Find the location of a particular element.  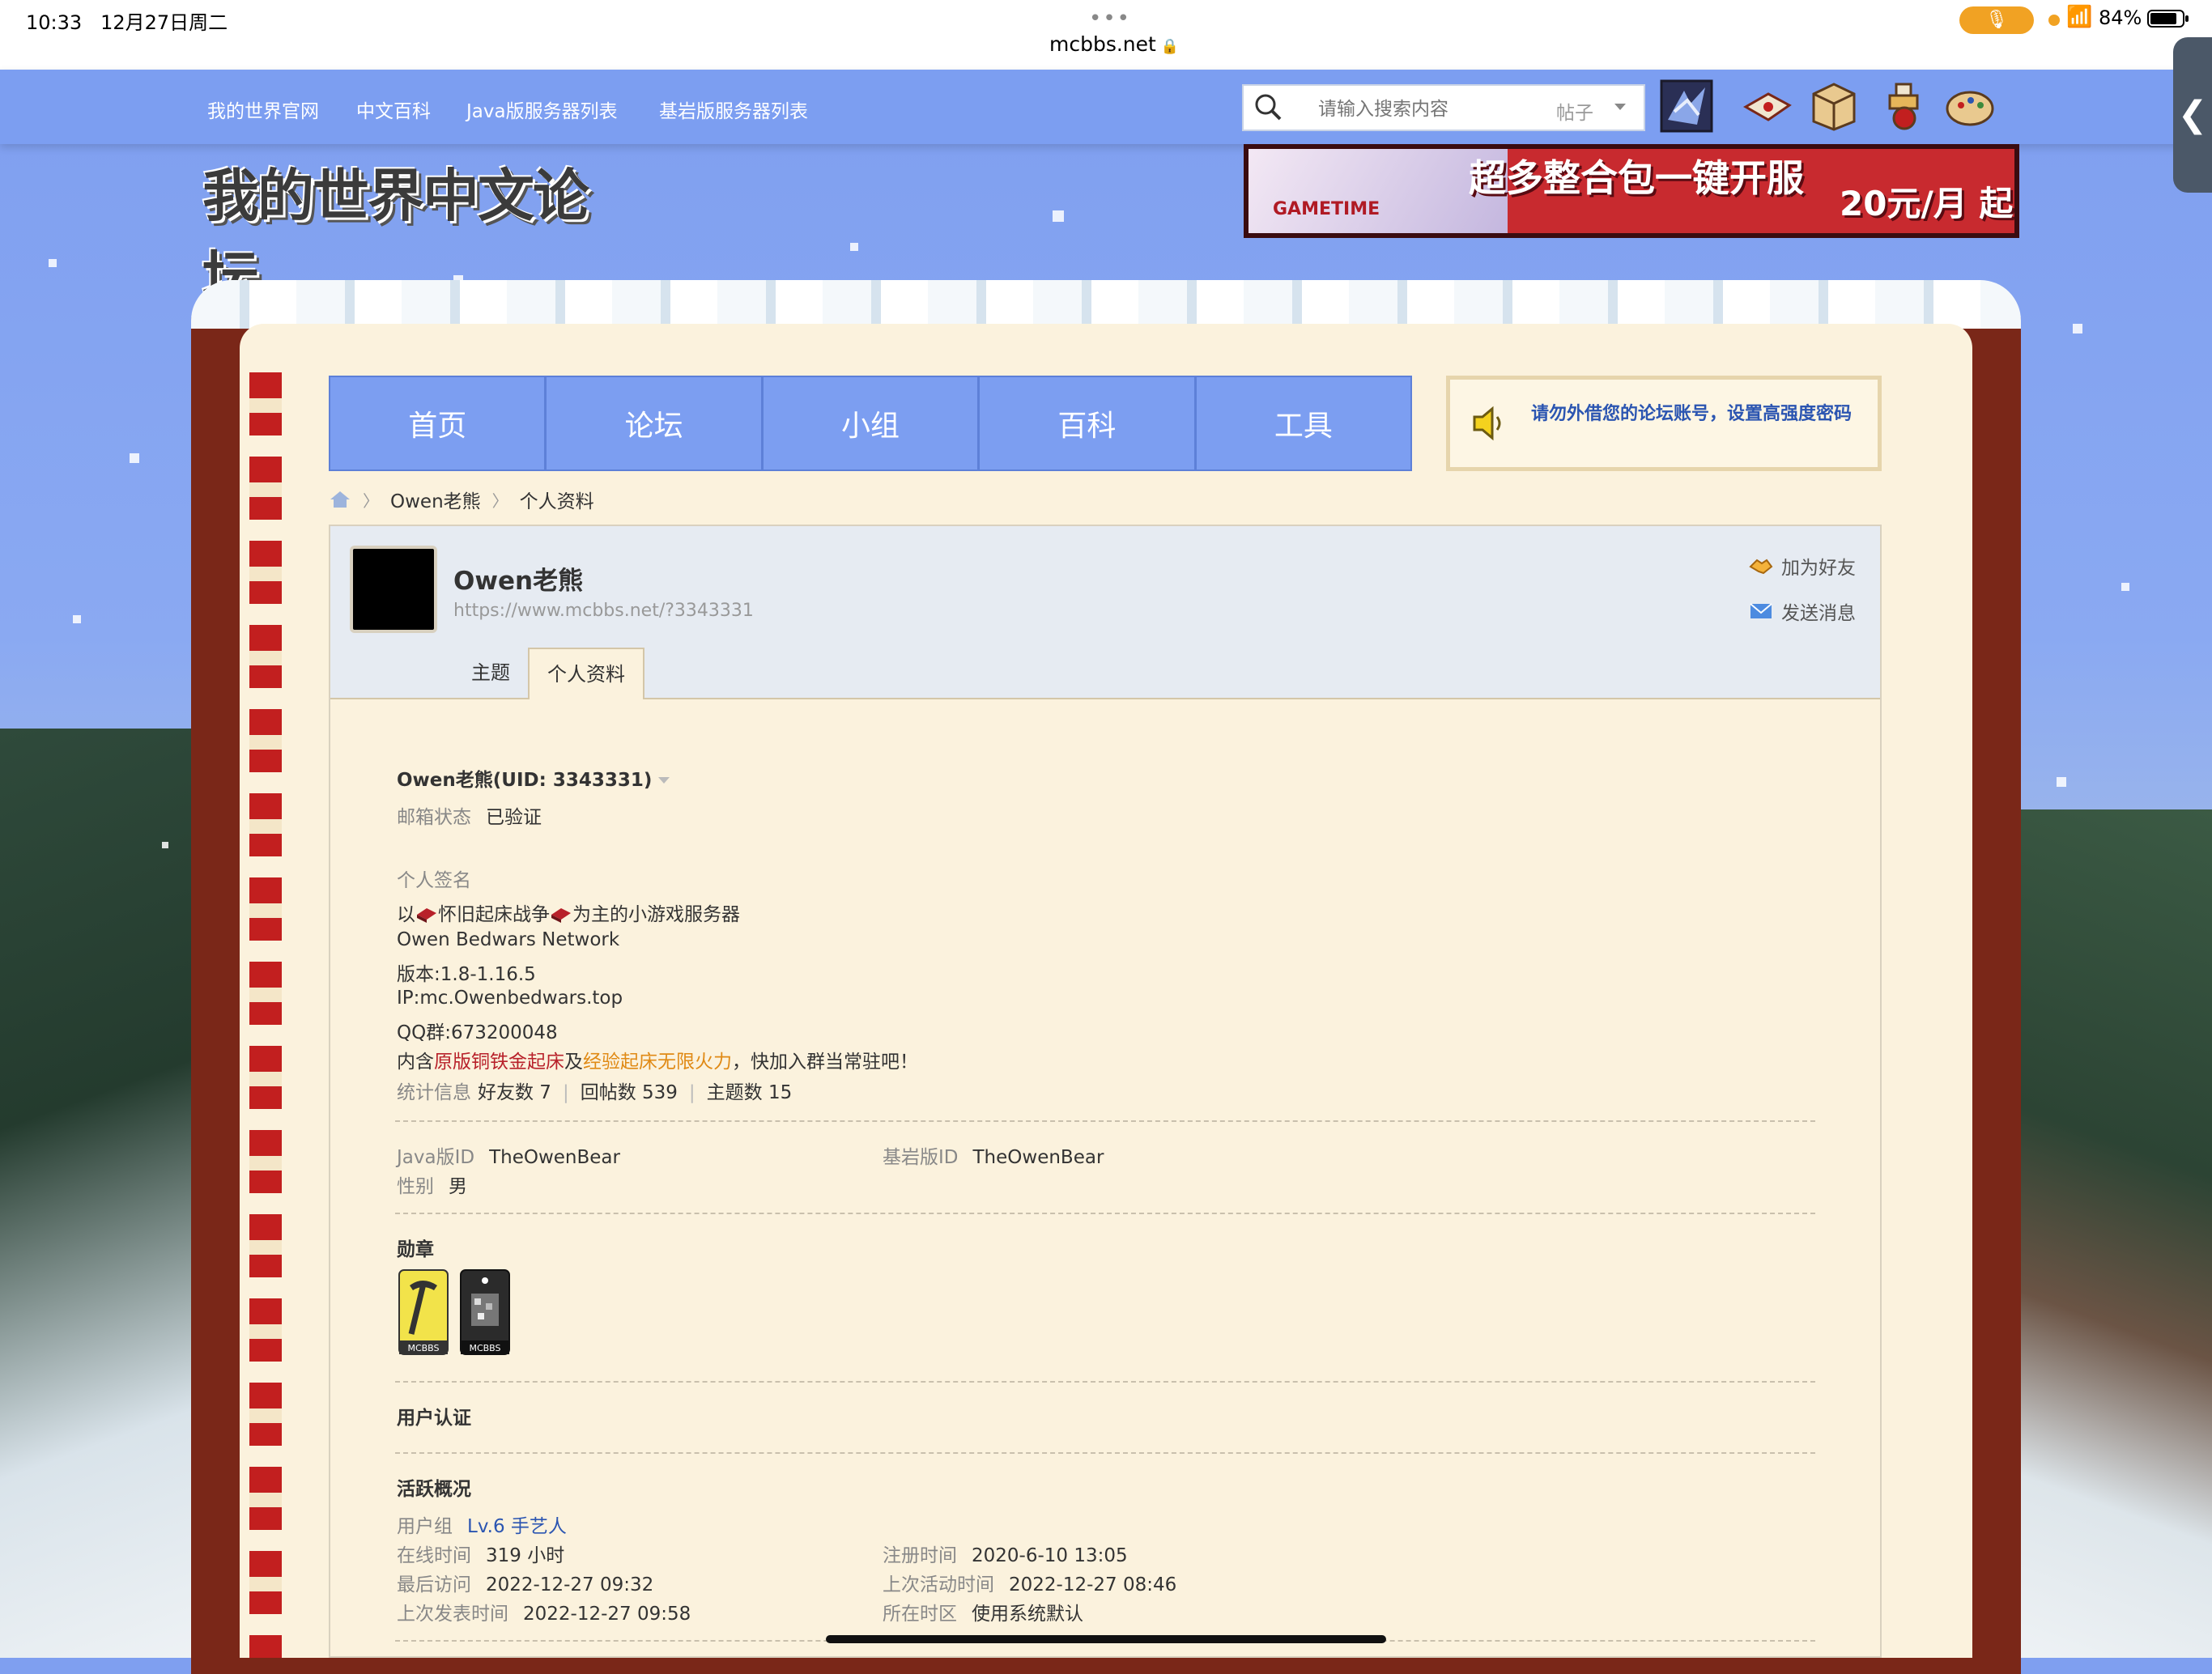

status-time: 10:33 12月27日周二 is located at coordinates (127, 22).